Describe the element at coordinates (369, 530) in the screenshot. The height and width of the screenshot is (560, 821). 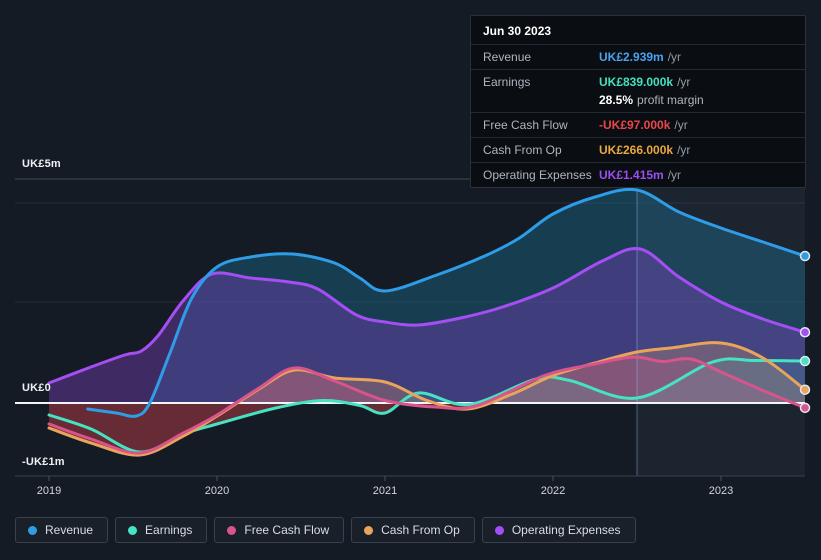
I see `cash-from-op-series-dot-icon` at that location.